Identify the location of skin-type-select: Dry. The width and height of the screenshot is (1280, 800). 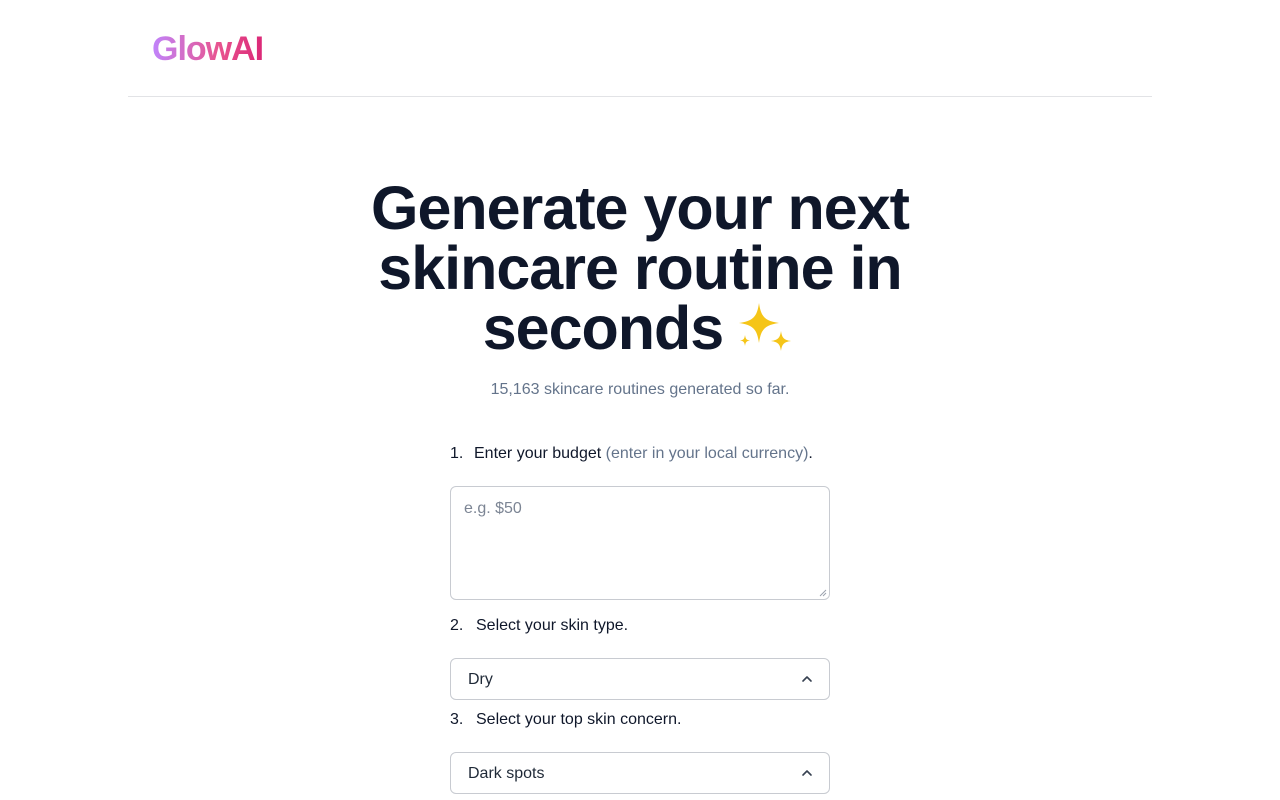
(640, 679).